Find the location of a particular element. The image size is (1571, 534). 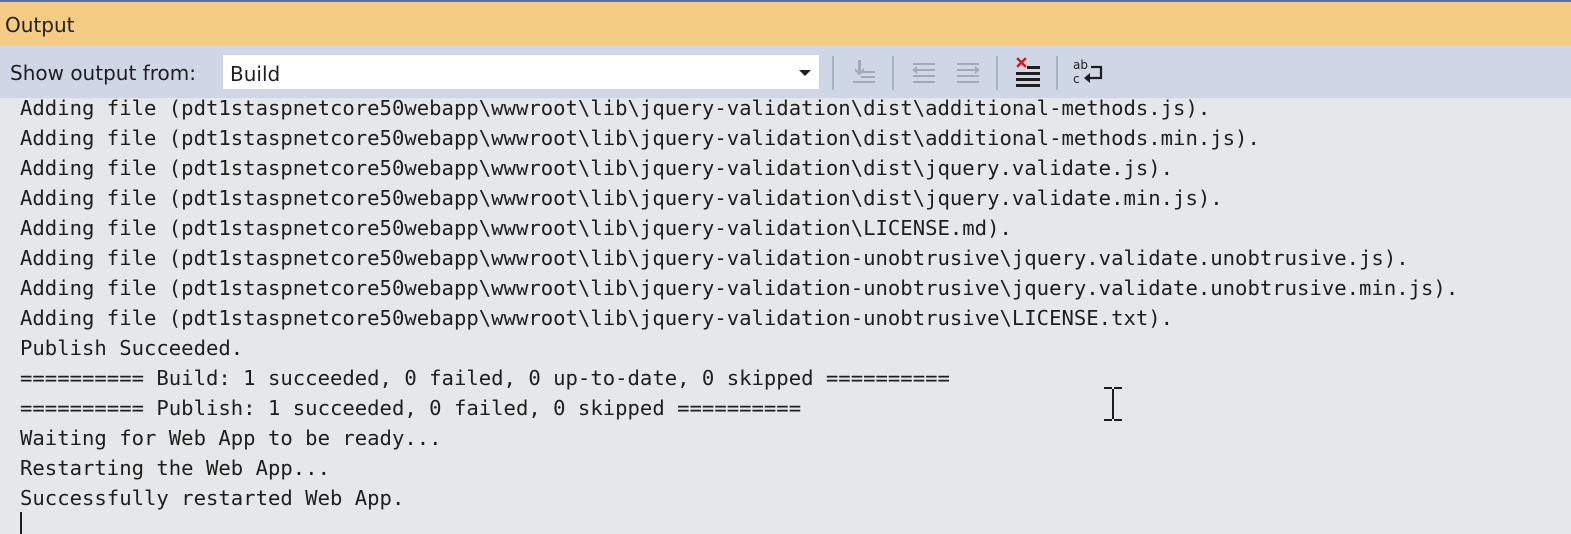

toggle-word-wrap-button: ab c is located at coordinates (1088, 72).